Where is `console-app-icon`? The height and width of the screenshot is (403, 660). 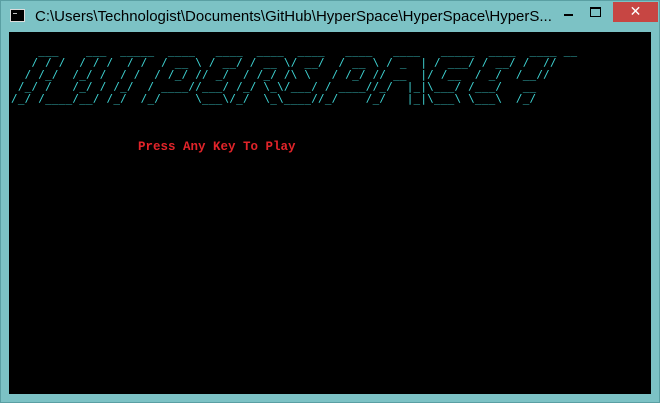 console-app-icon is located at coordinates (17, 15).